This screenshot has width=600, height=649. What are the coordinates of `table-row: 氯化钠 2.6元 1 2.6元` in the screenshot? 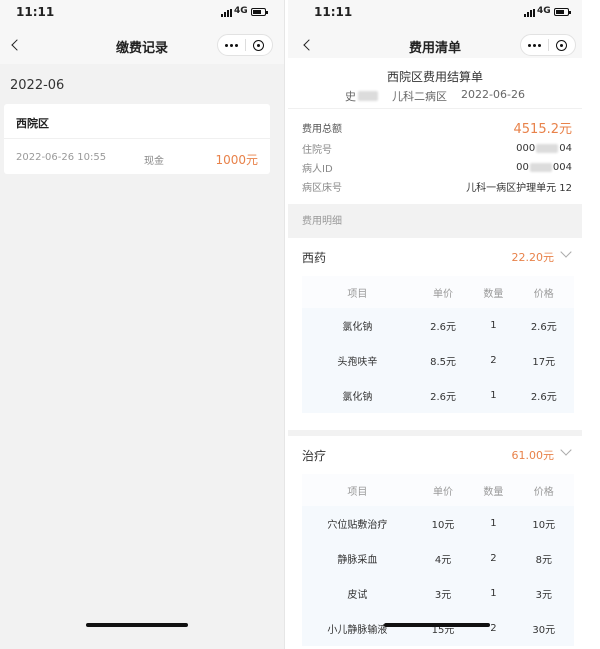 It's located at (438, 395).